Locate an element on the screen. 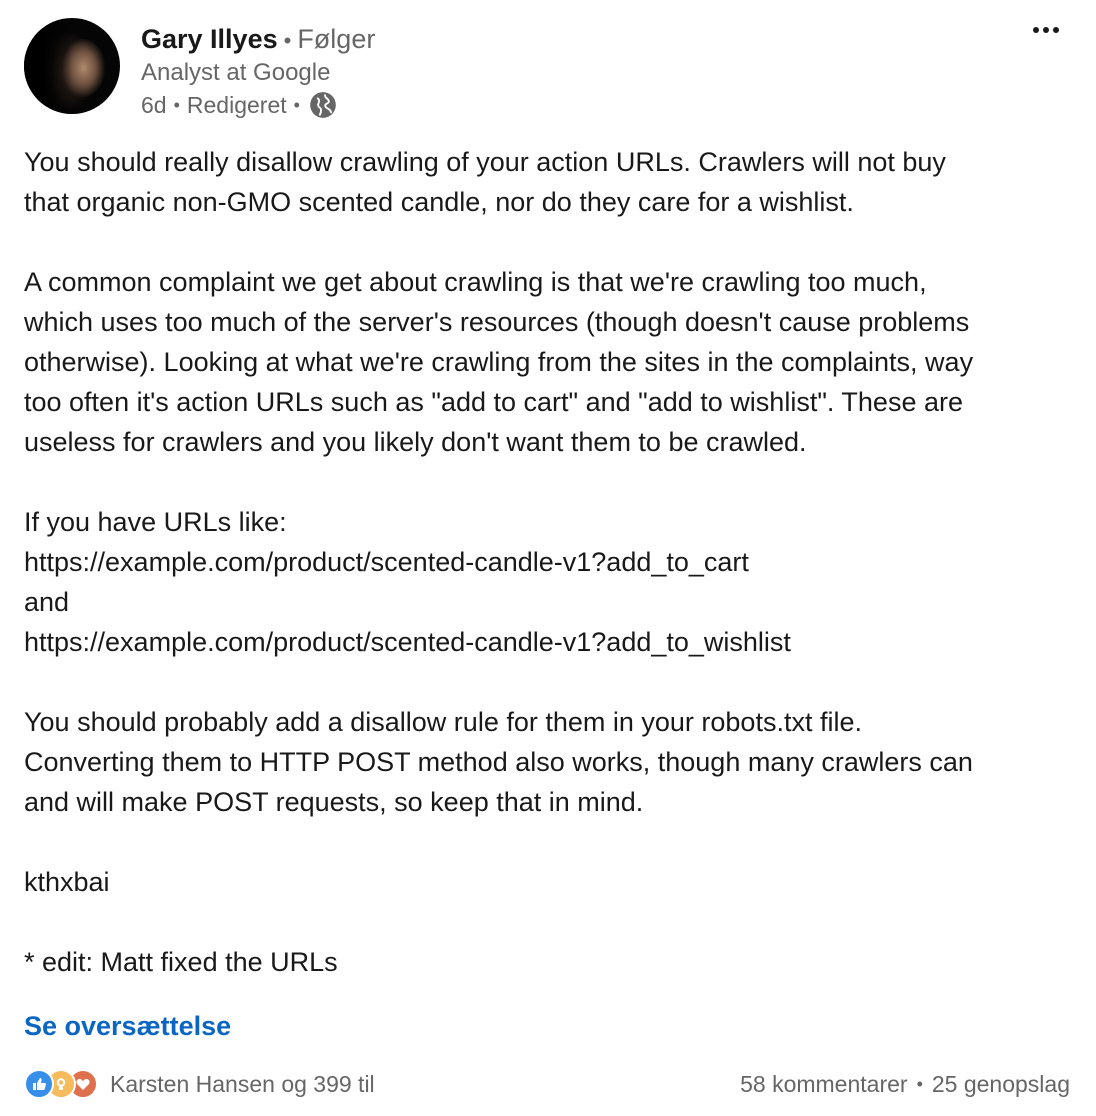  reactors-link: Karsten Hansen og 399 til is located at coordinates (242, 1084).